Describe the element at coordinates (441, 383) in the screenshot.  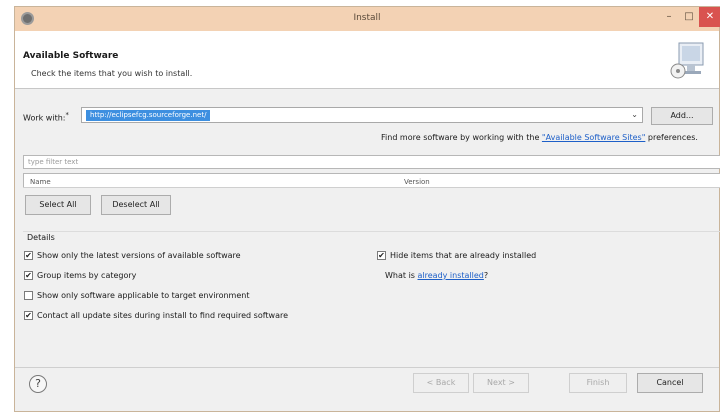
I see `back-button: < Back` at that location.